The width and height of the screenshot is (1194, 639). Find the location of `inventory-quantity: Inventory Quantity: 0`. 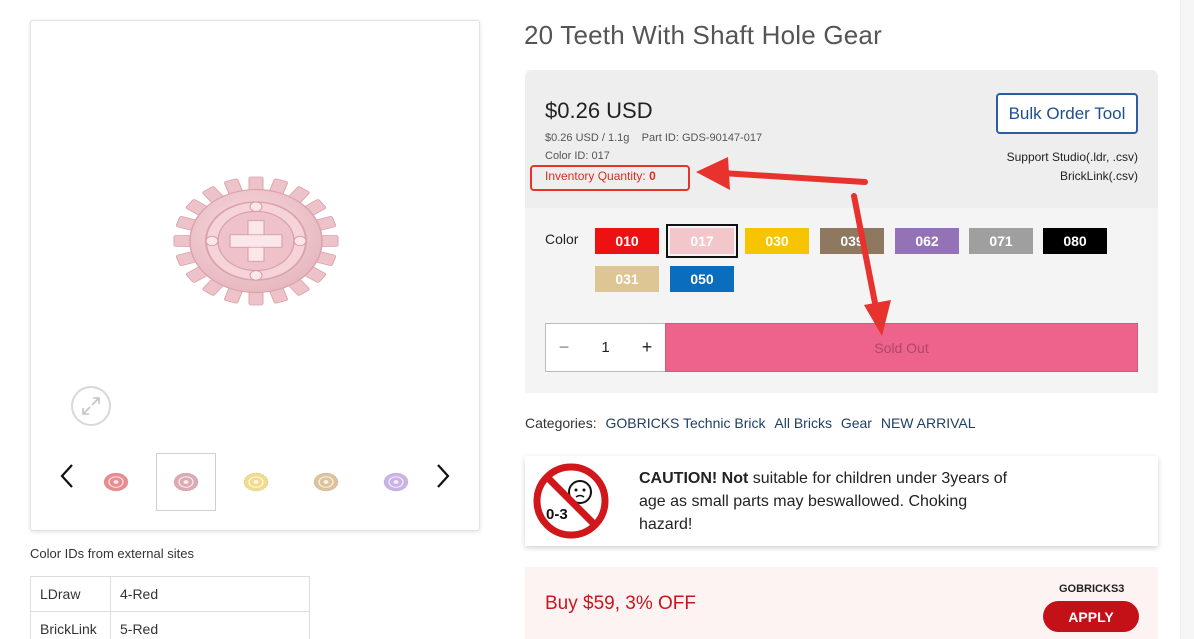

inventory-quantity: Inventory Quantity: 0 is located at coordinates (600, 176).